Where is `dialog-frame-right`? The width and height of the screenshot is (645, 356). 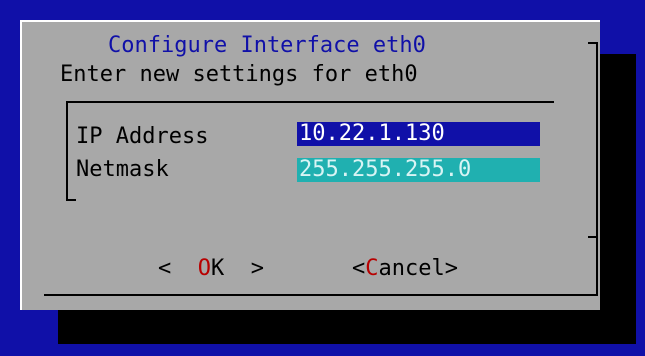 dialog-frame-right is located at coordinates (597, 168).